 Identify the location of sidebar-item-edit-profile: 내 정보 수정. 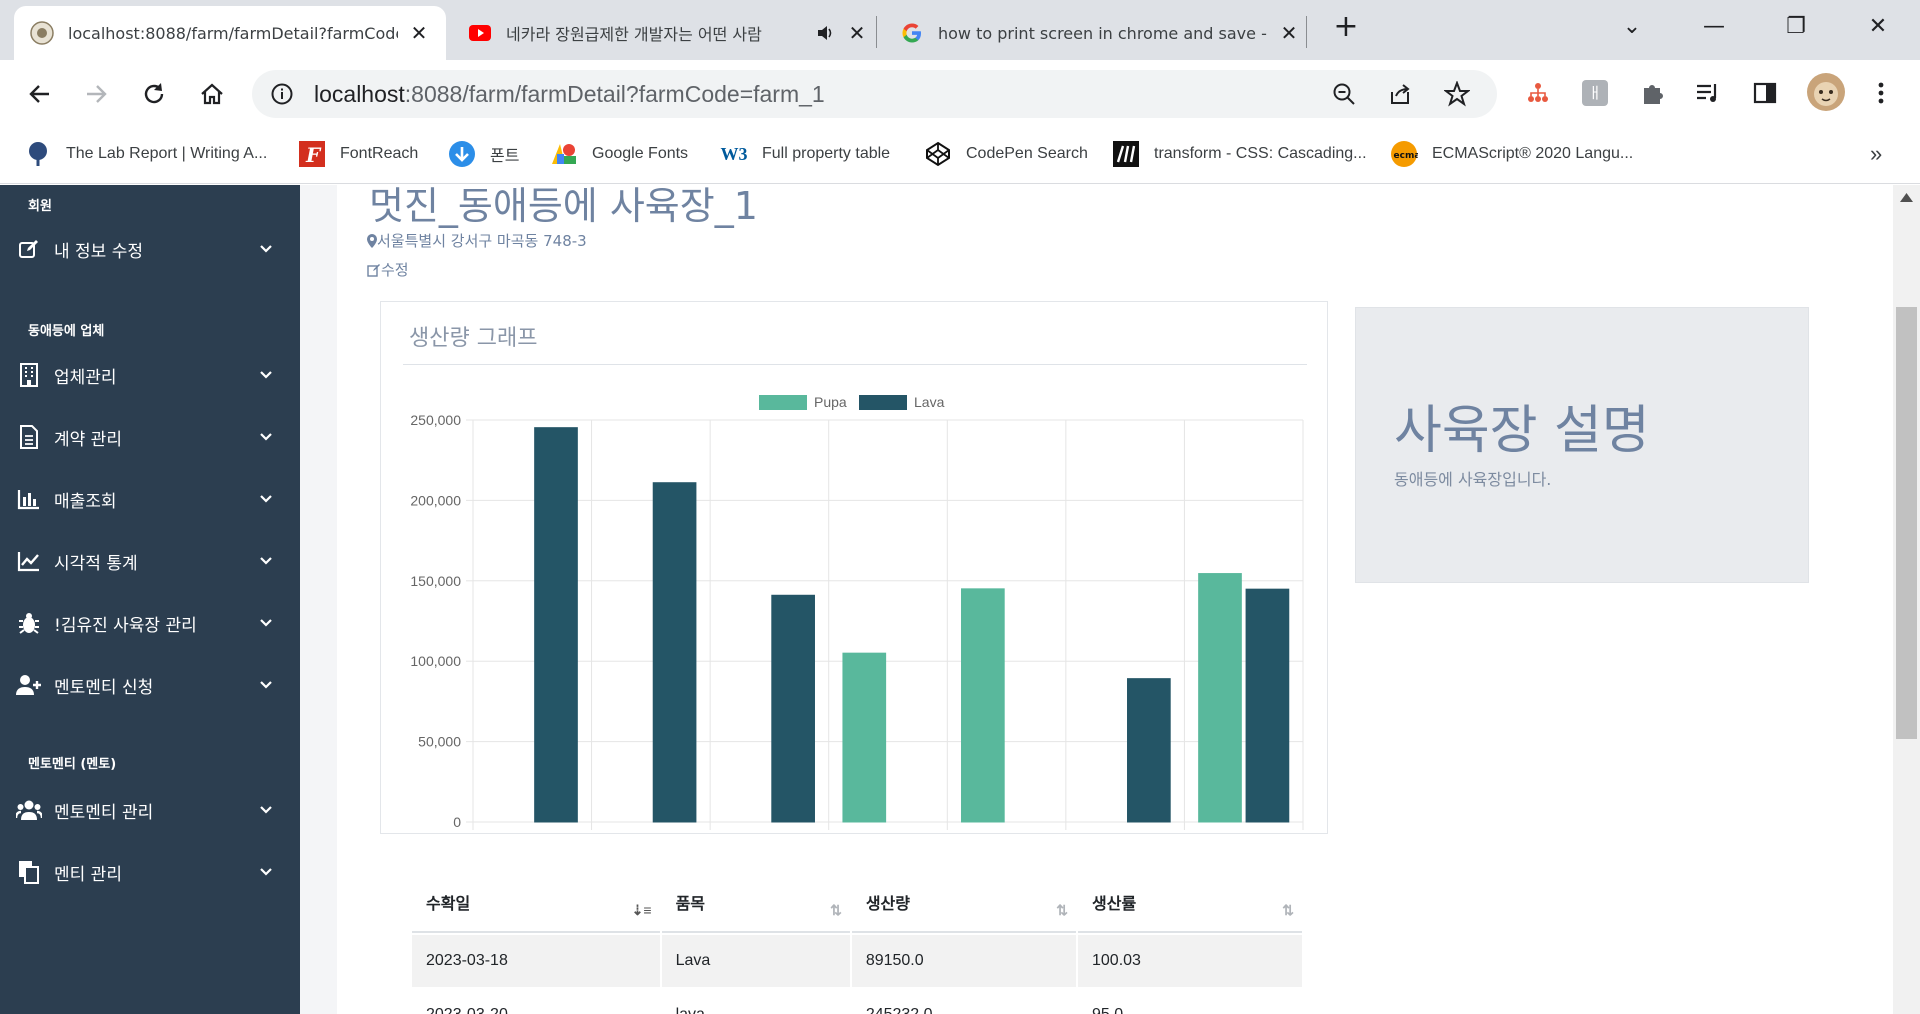
(150, 249).